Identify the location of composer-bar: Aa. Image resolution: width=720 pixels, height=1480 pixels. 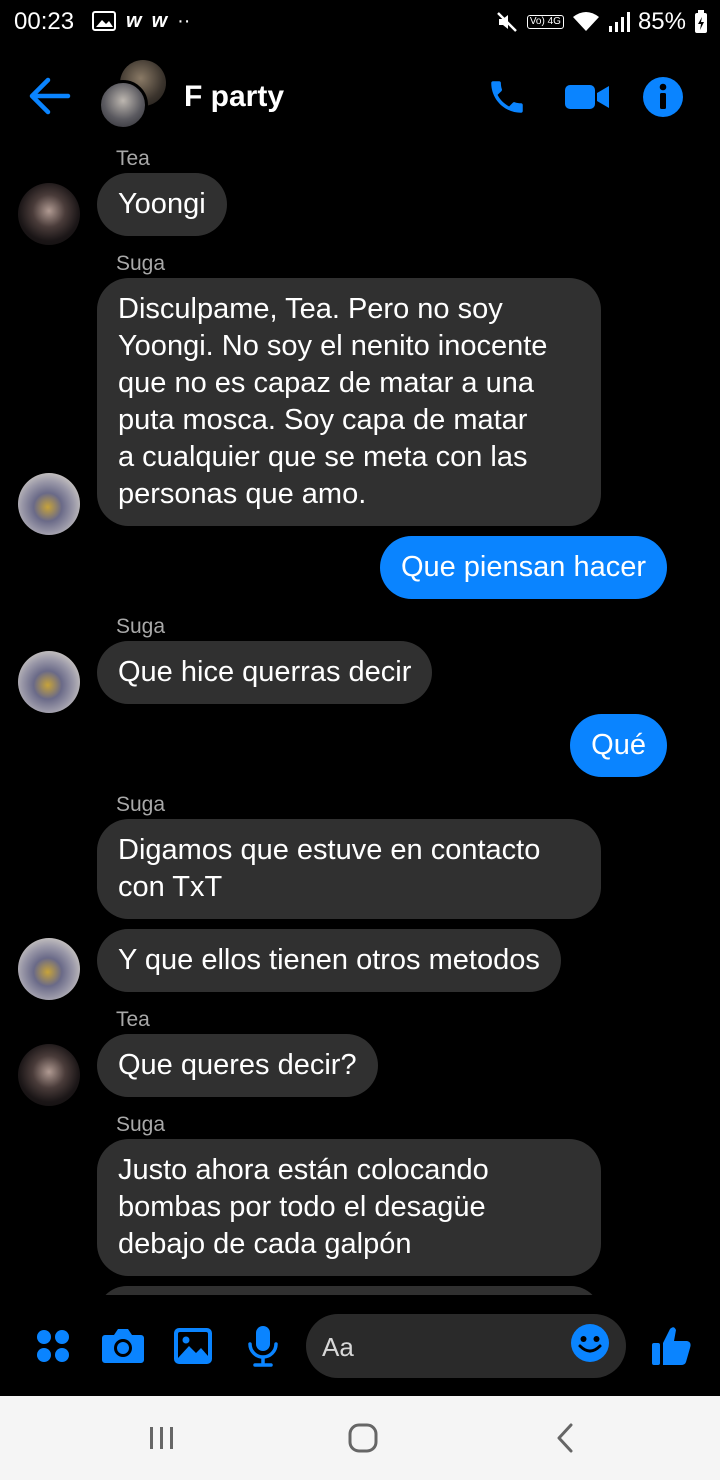
(360, 1346).